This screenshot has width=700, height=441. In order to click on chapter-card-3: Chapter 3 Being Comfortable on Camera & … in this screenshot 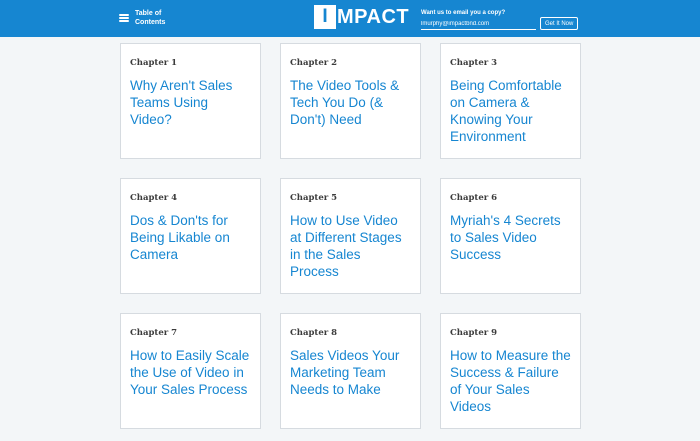, I will do `click(510, 101)`.